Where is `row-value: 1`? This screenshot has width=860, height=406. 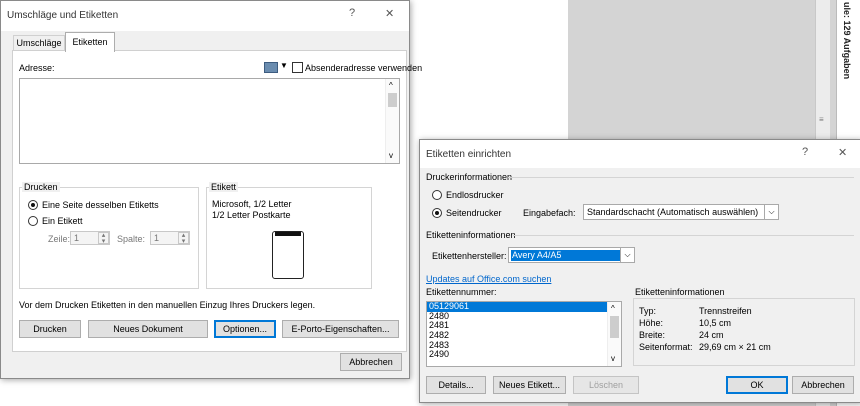 row-value: 1 is located at coordinates (77, 238).